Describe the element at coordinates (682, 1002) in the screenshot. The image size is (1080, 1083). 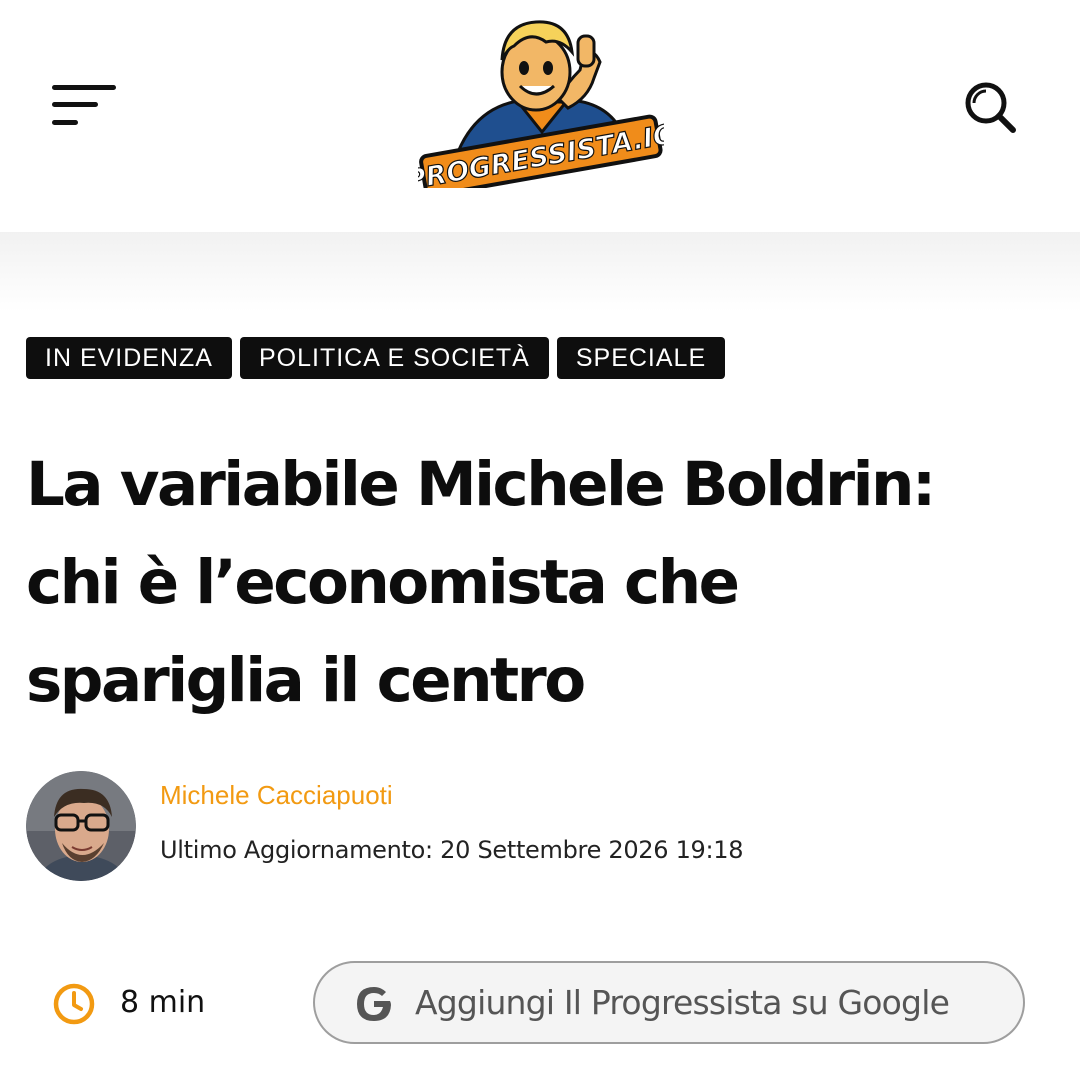
I see `add-to-google-label: Aggiungi Il Progressista su Google` at that location.